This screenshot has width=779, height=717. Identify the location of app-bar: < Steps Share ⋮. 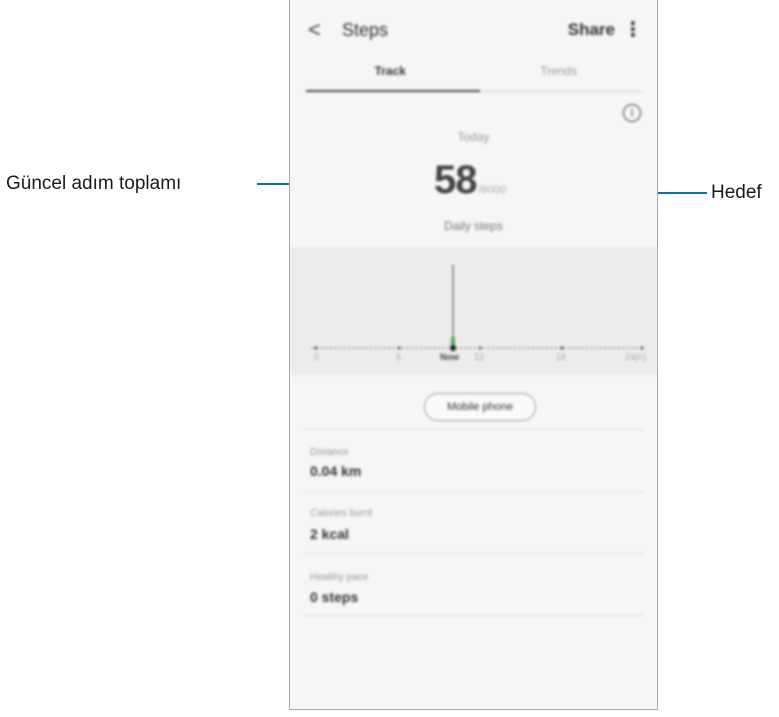
(473, 31).